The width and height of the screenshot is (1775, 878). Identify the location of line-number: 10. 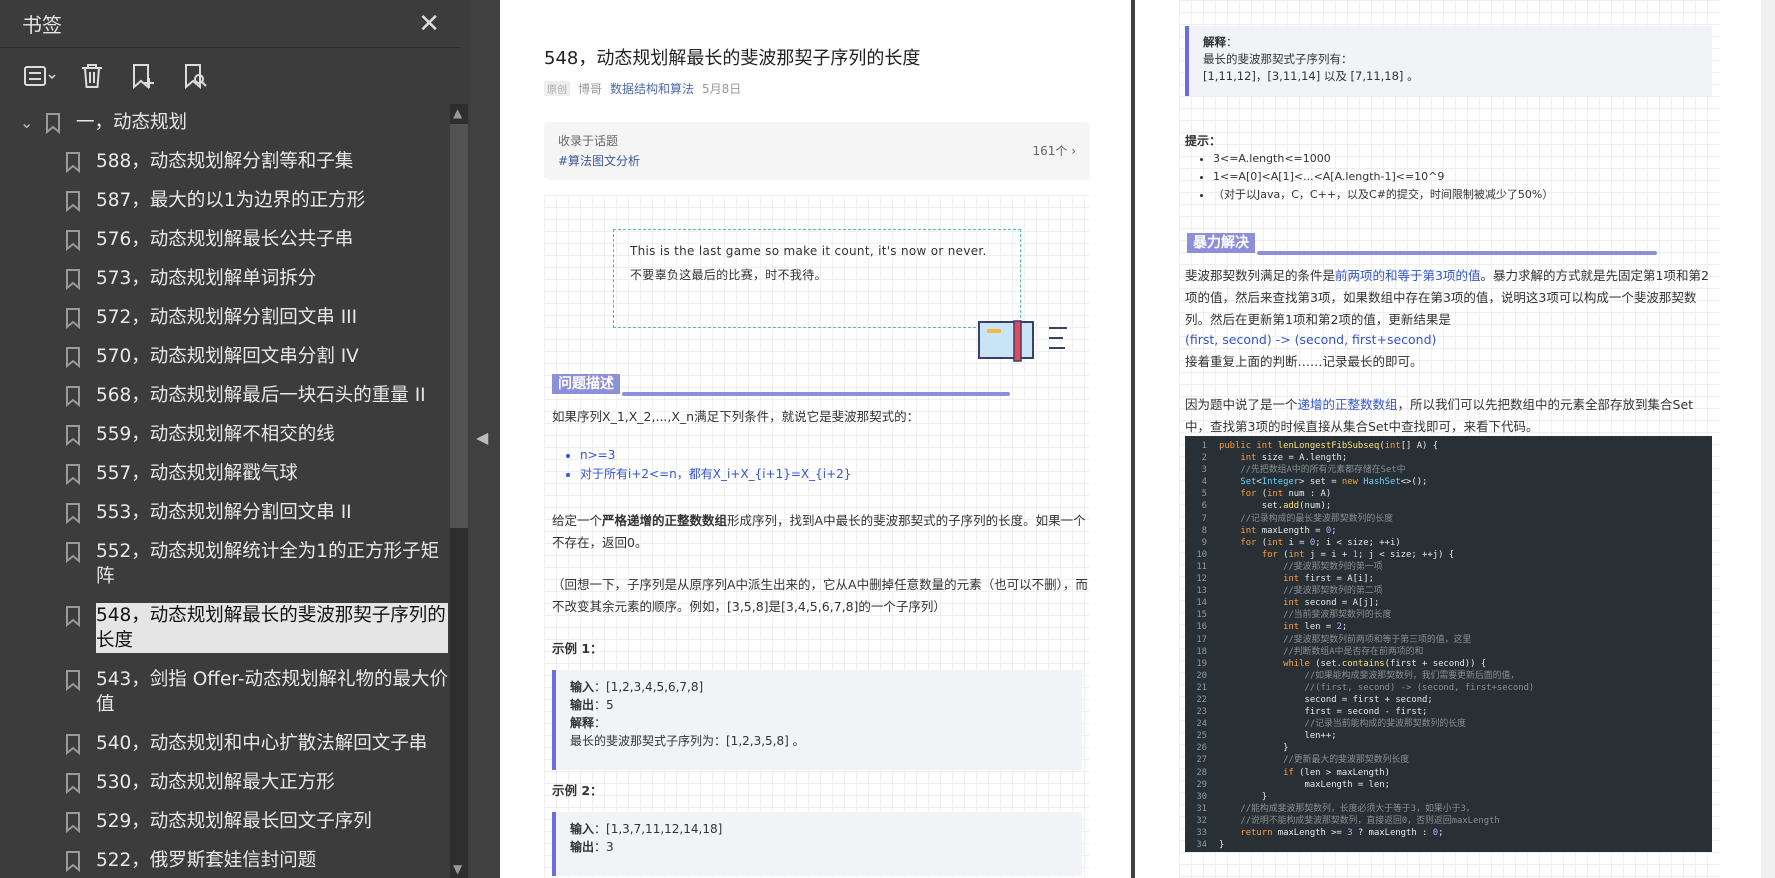
(1201, 554).